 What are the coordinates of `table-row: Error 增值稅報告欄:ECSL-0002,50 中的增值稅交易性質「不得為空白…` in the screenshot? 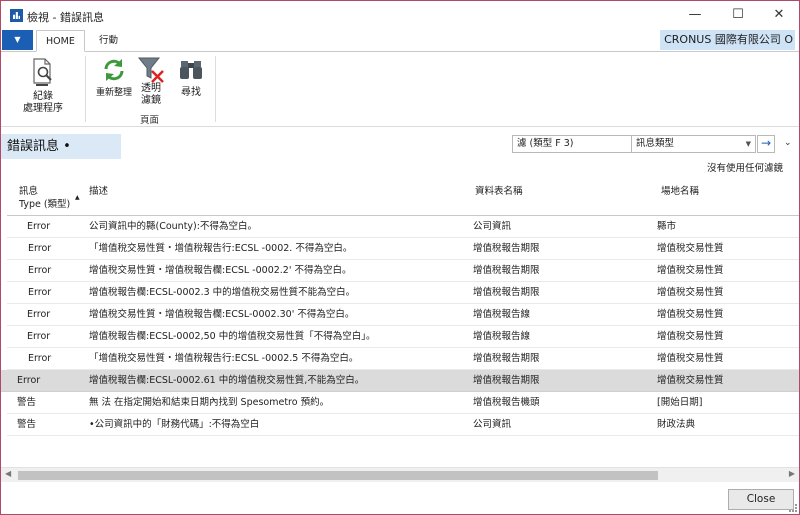 It's located at (403, 337).